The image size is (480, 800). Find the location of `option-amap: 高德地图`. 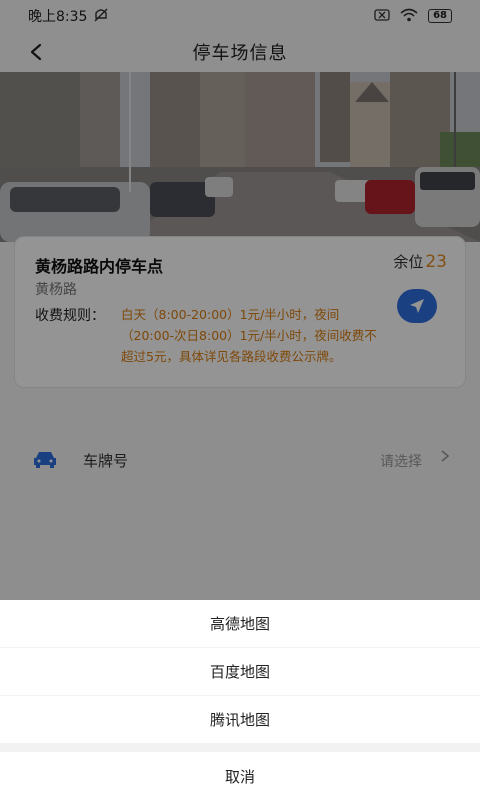

option-amap: 高德地图 is located at coordinates (240, 623).